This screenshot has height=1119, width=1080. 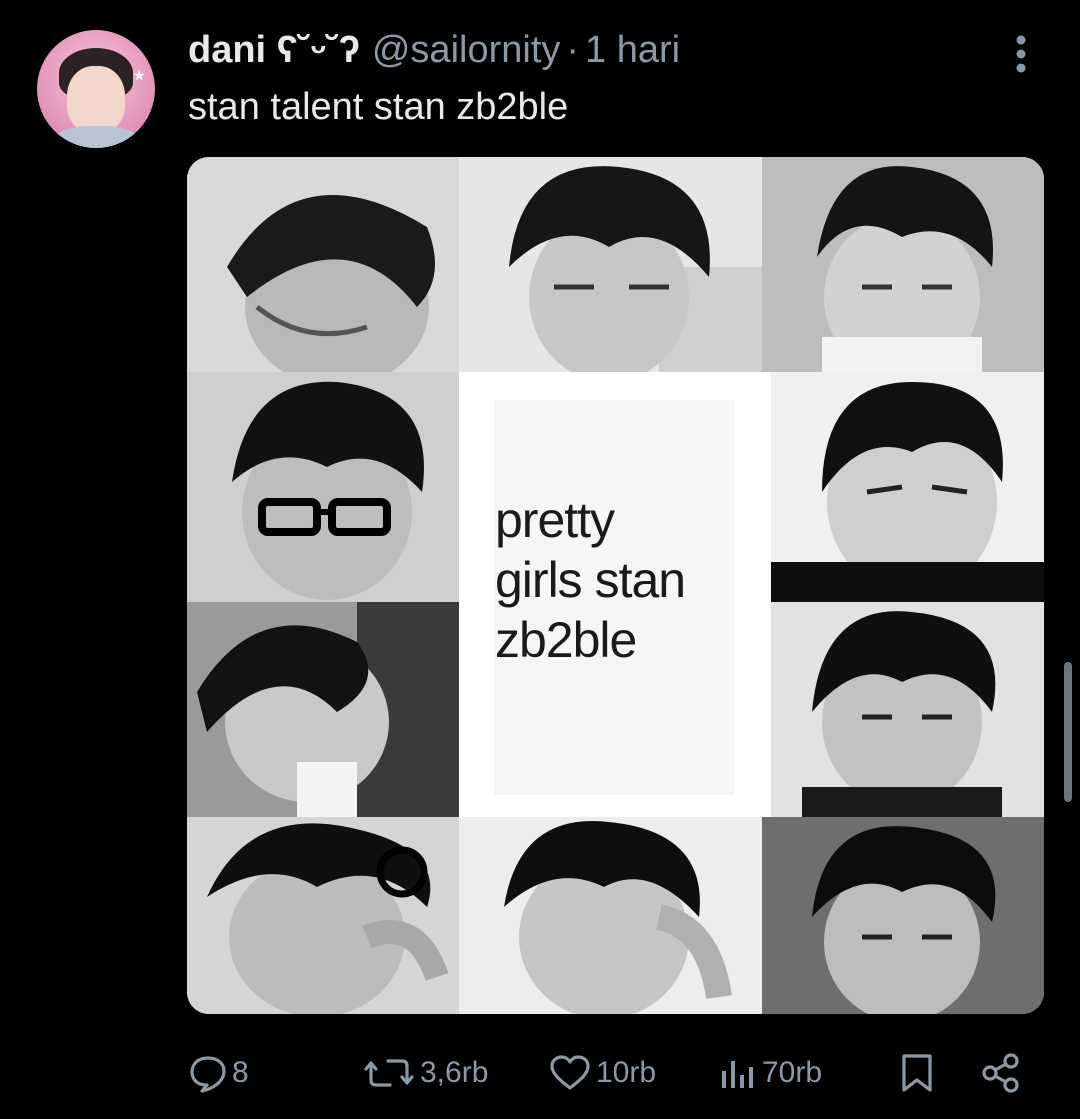 I want to click on avatar-body, so click(x=97, y=137).